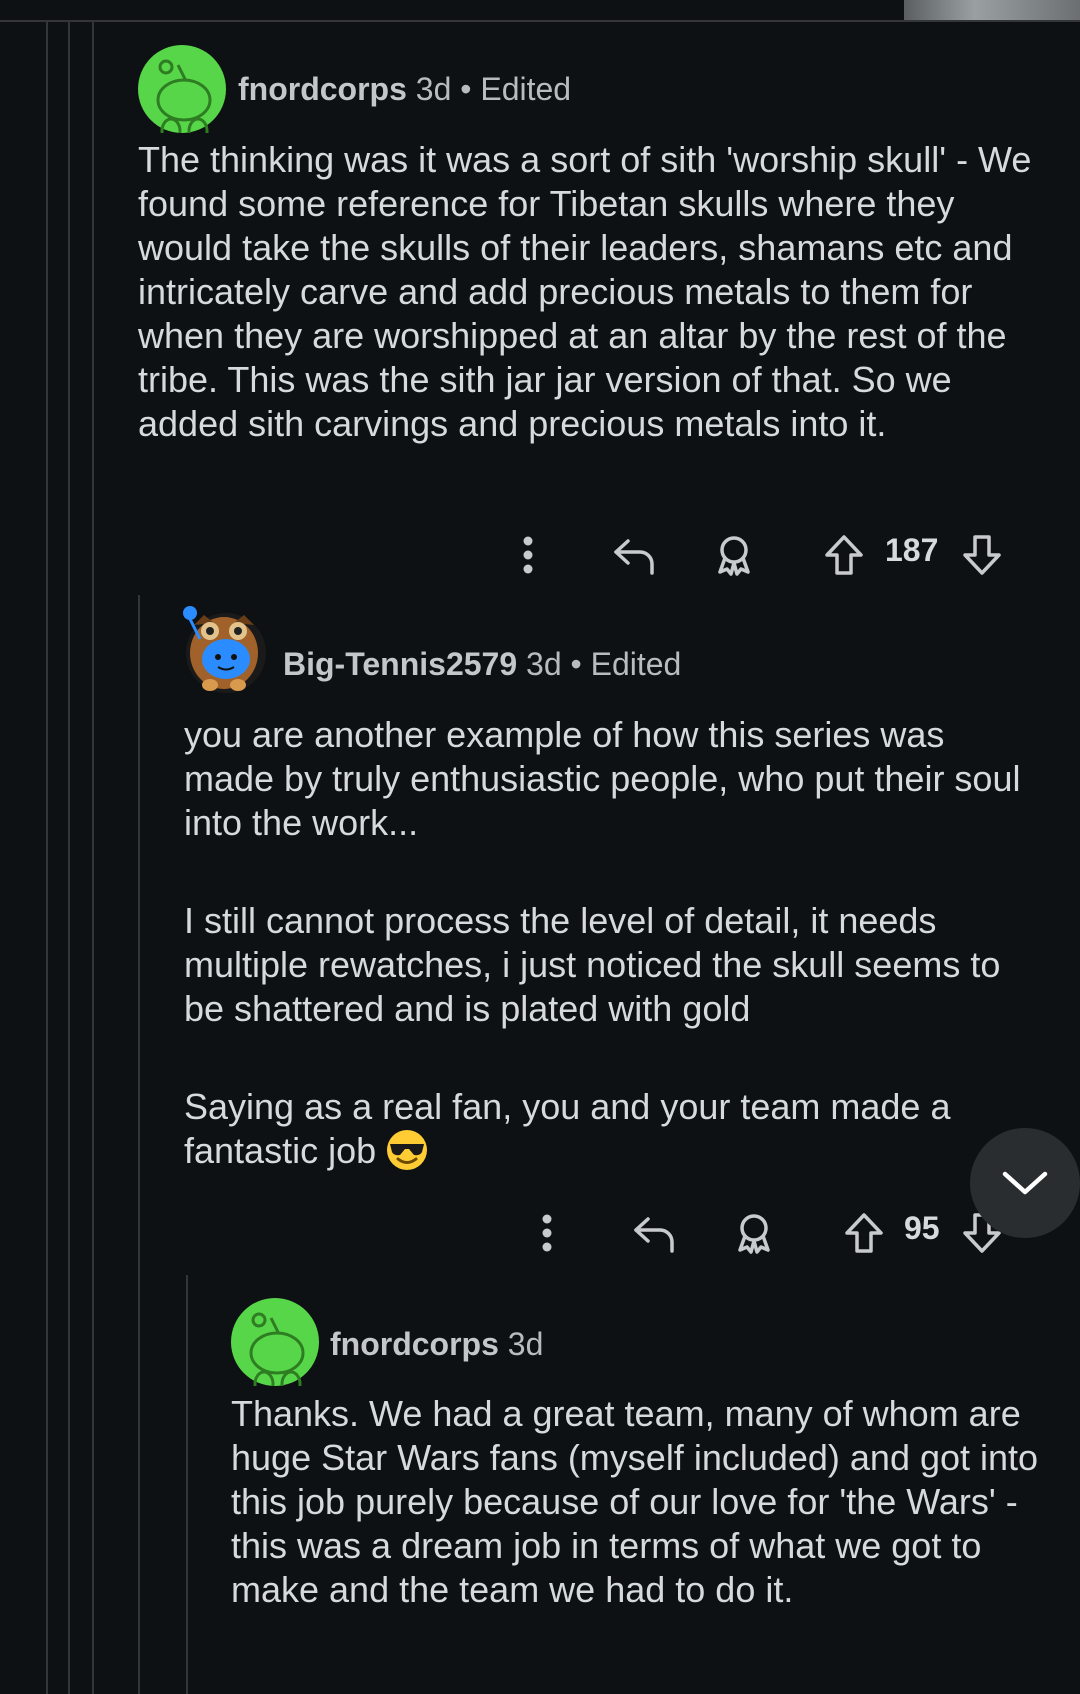  What do you see at coordinates (400, 664) in the screenshot?
I see `username: Big-Tennis2579` at bounding box center [400, 664].